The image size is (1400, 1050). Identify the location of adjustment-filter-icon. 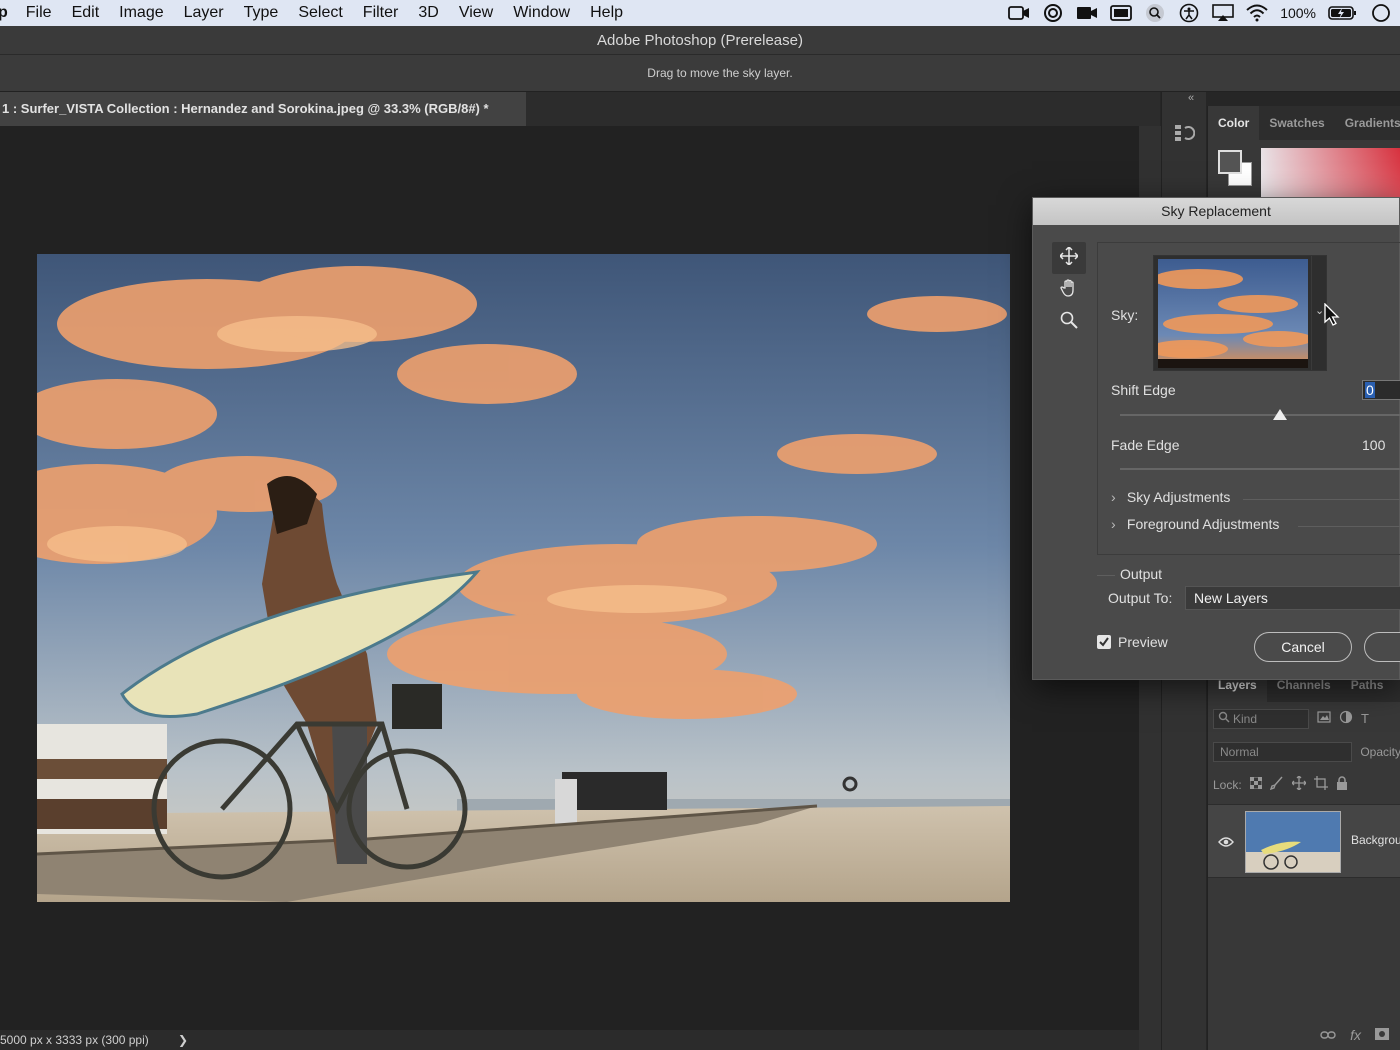
(1346, 718).